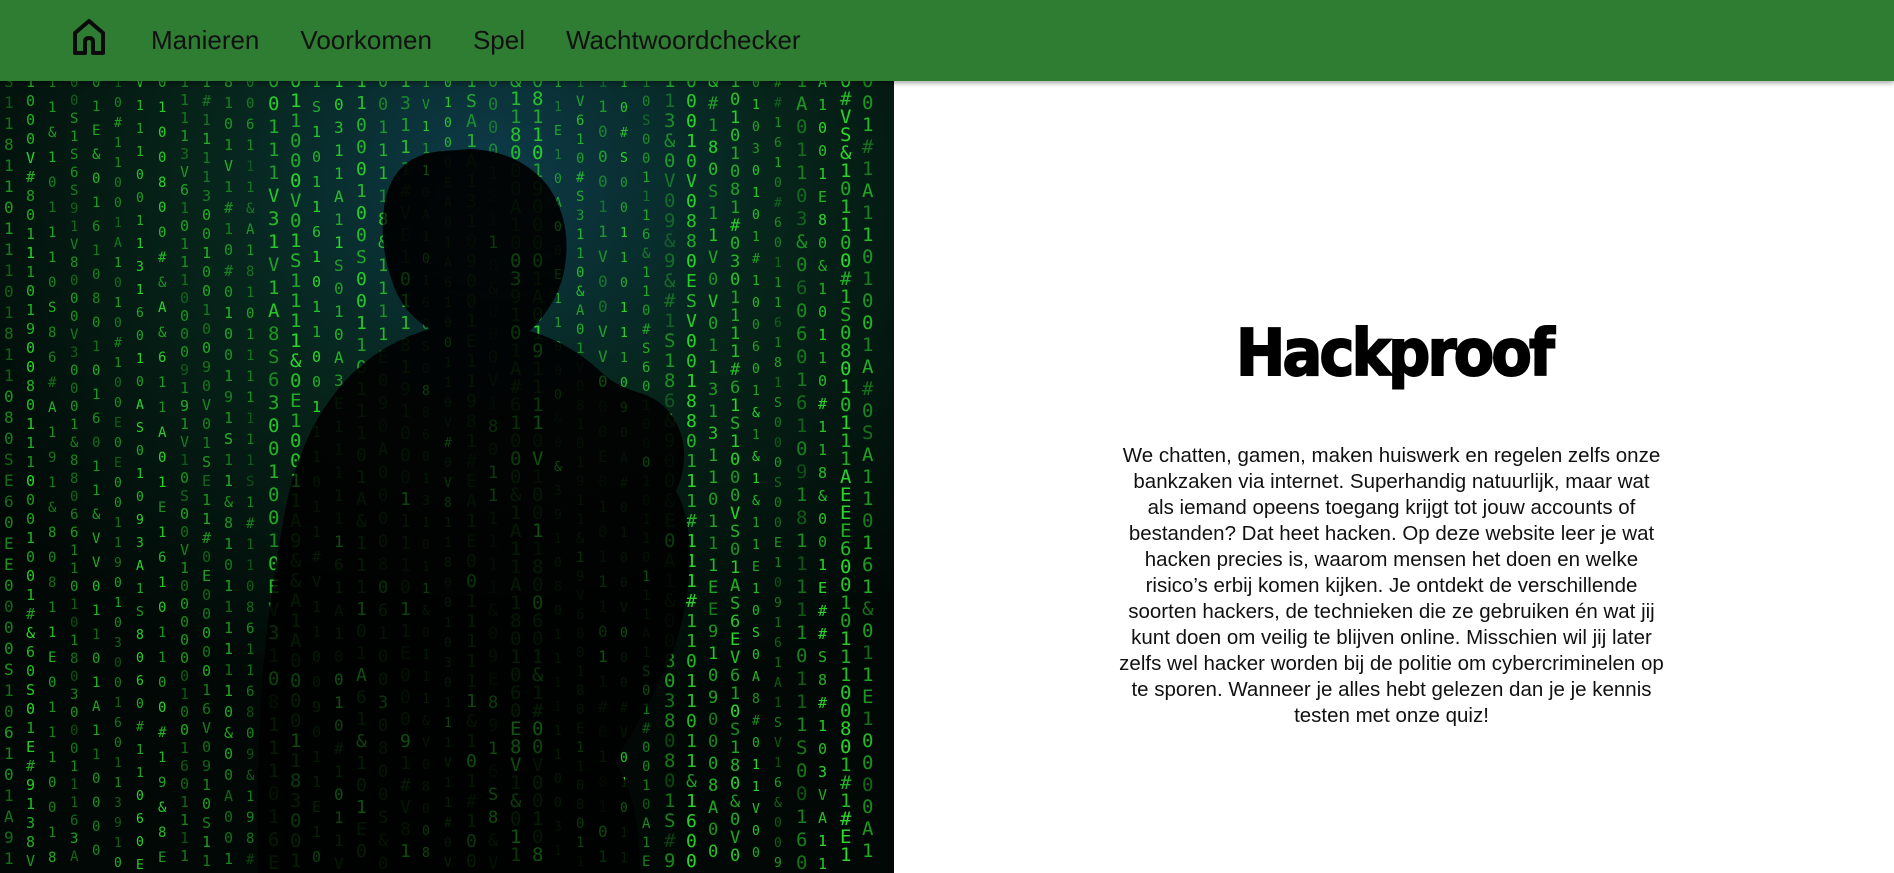 The height and width of the screenshot is (873, 1894). I want to click on nav-item-wachtwoordchecker: Wachtwoordchecker, so click(683, 40).